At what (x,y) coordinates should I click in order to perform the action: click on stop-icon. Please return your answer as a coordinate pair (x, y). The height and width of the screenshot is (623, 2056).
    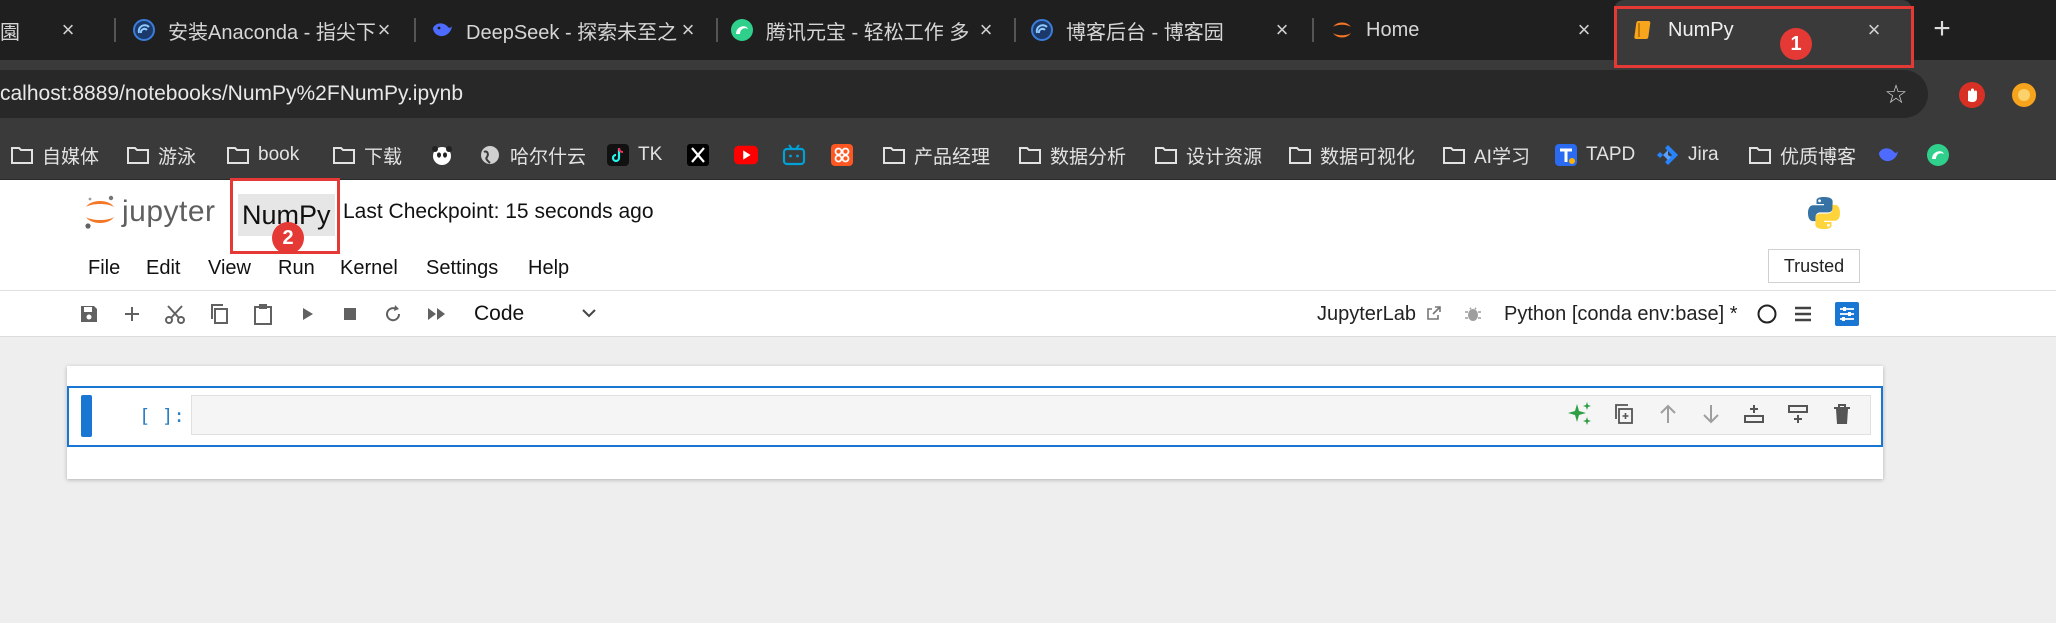
    Looking at the image, I should click on (350, 314).